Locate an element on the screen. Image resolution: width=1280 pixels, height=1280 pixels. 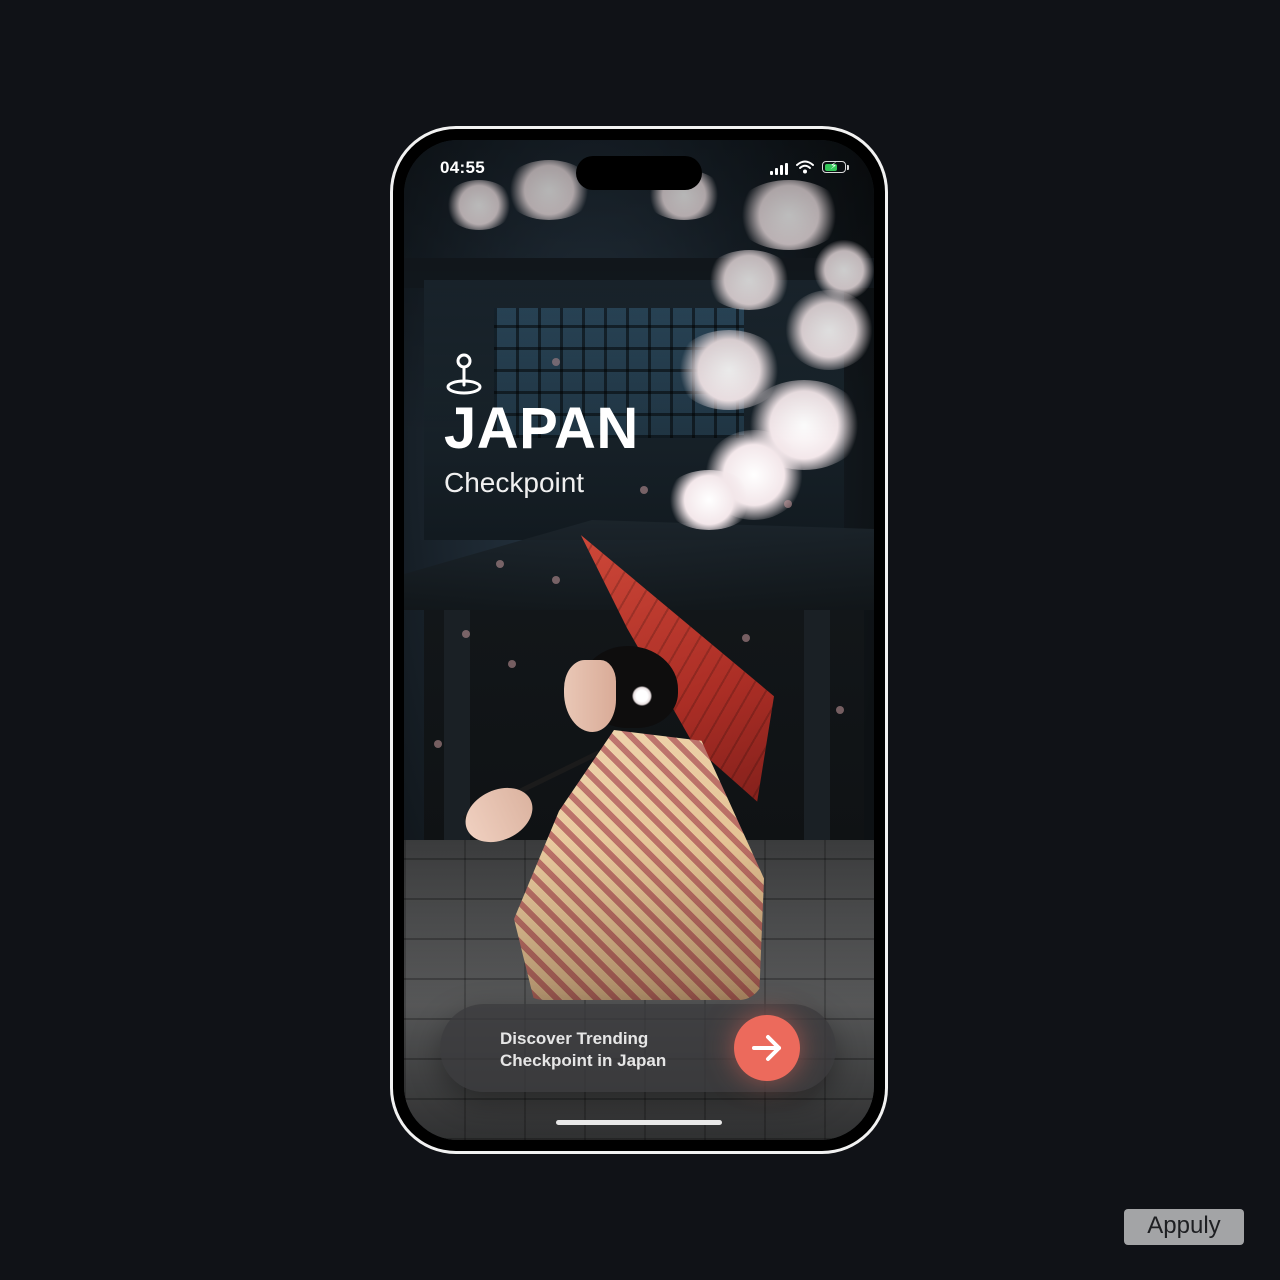
charging-bolt-icon: ⚡ is located at coordinates (834, 166).